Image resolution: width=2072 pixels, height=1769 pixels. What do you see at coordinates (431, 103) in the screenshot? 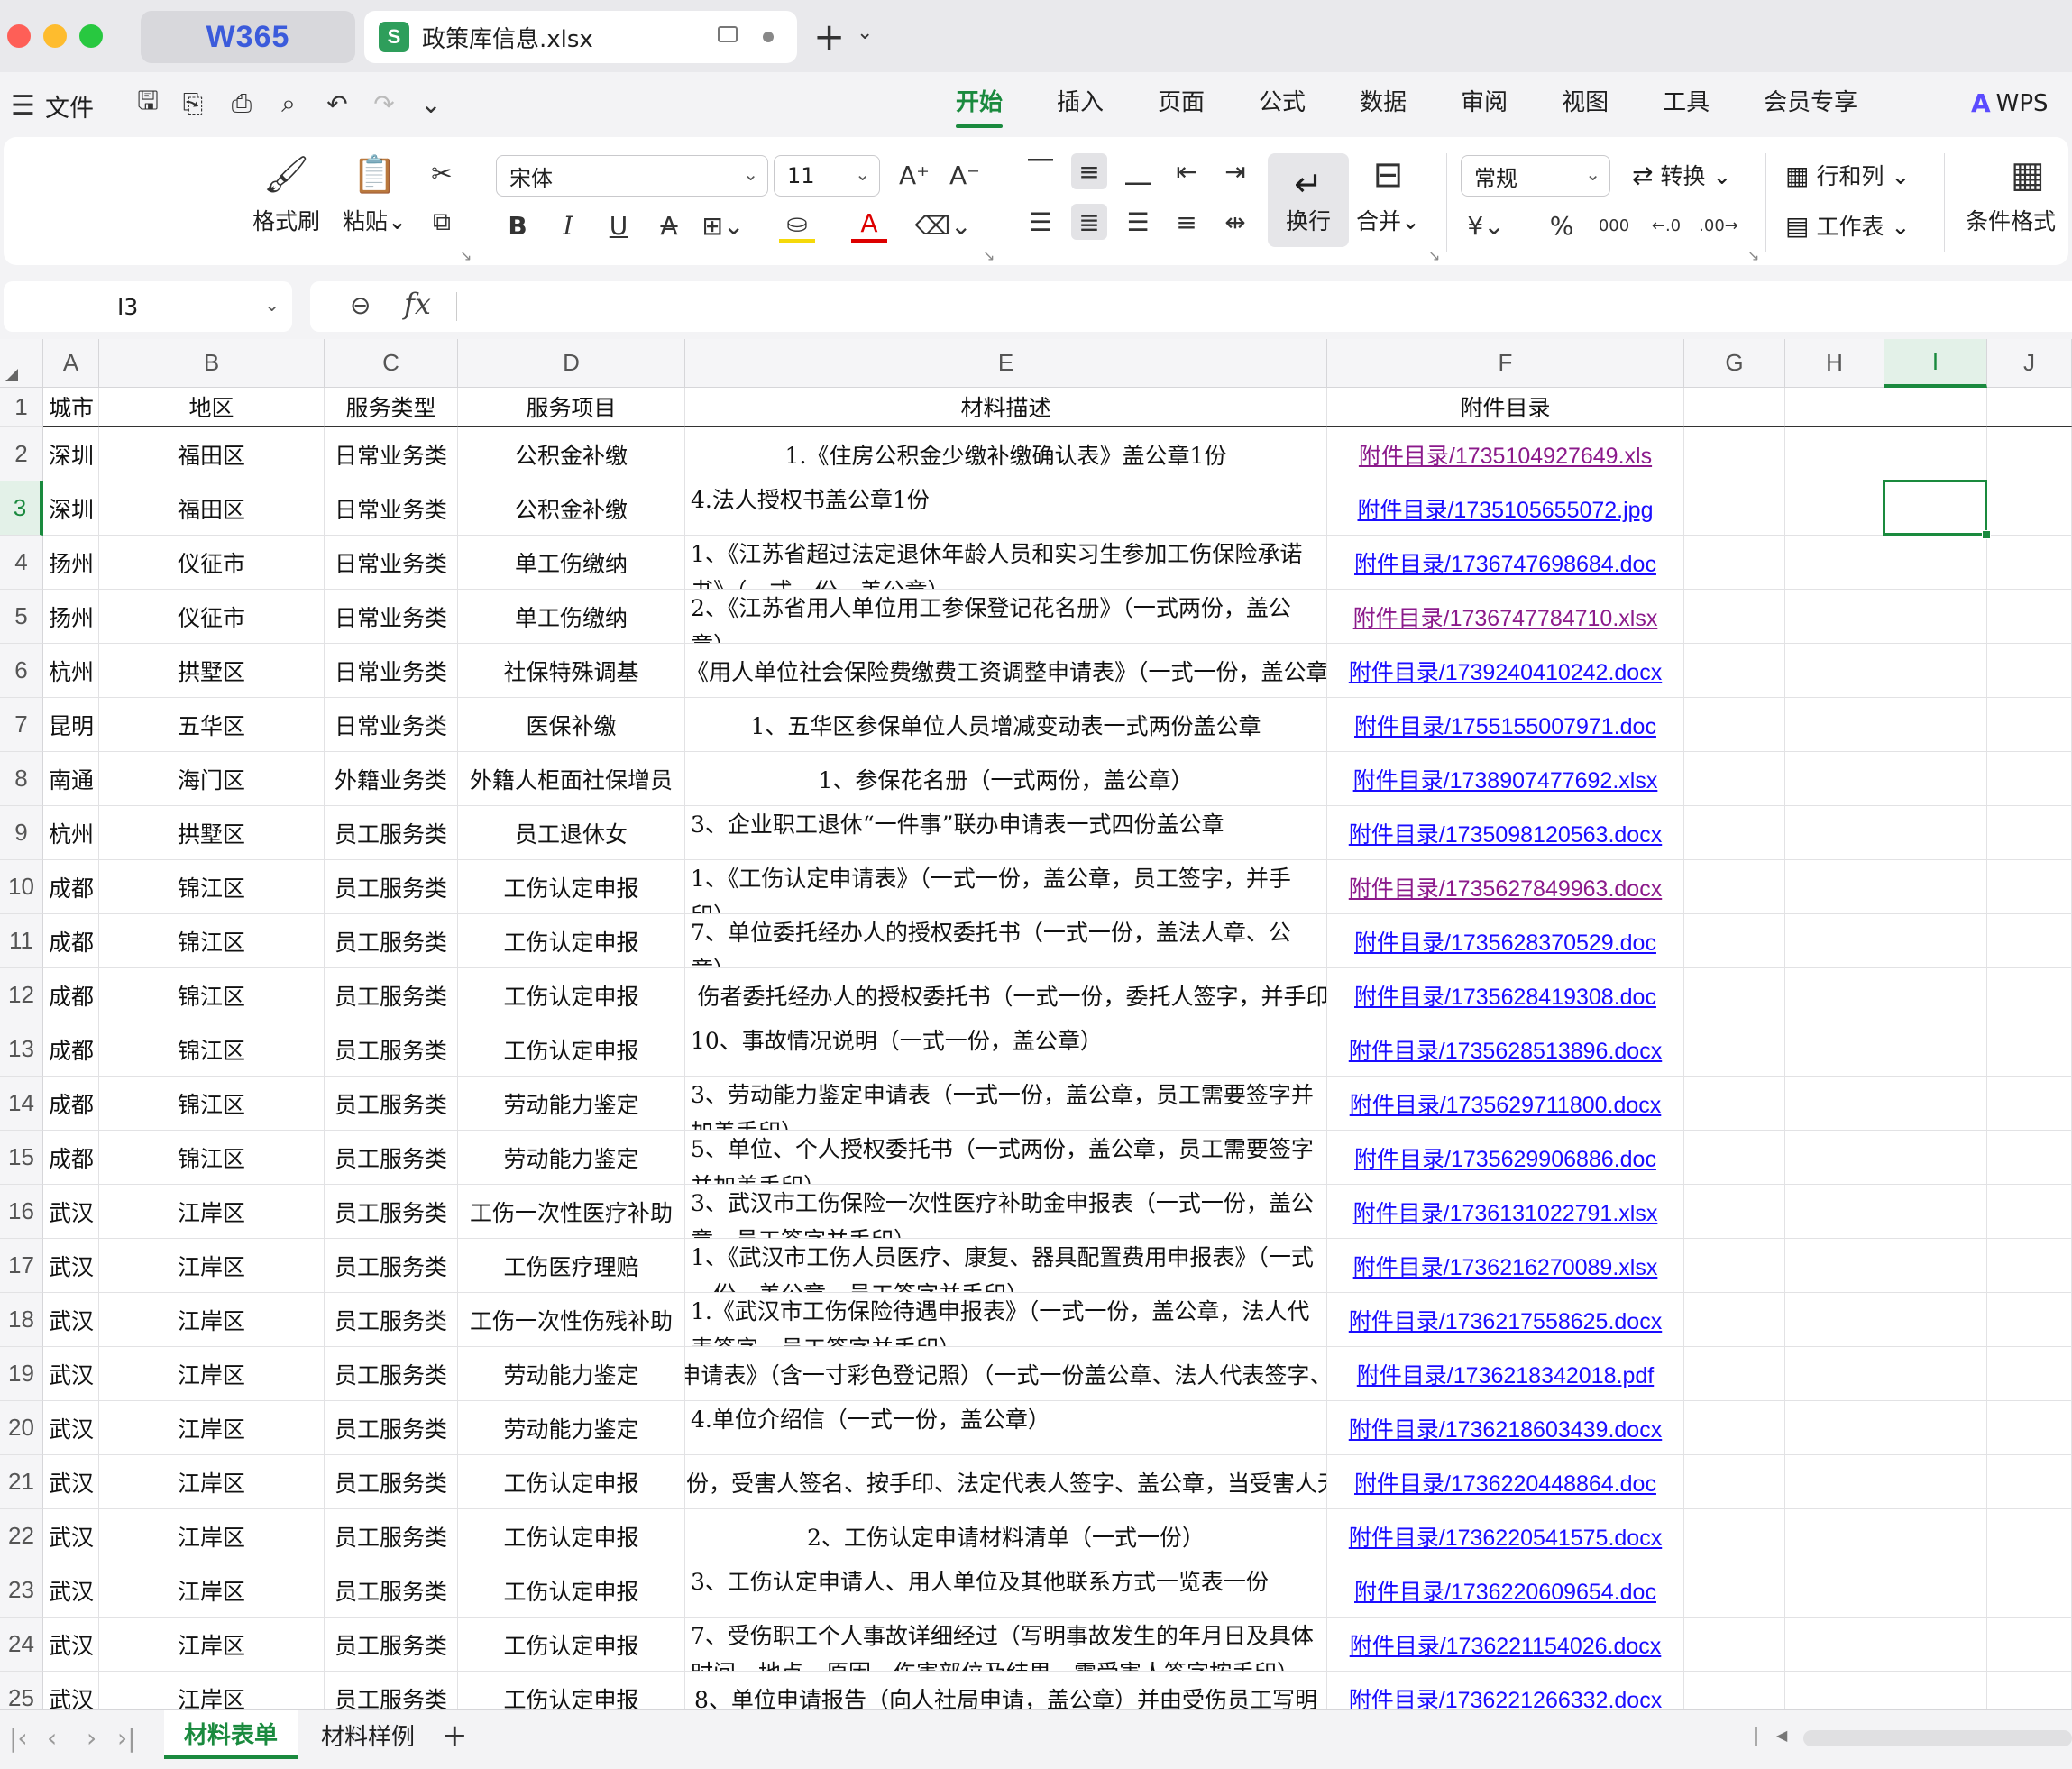
I see `quick-access-more-icon: ⌄` at bounding box center [431, 103].